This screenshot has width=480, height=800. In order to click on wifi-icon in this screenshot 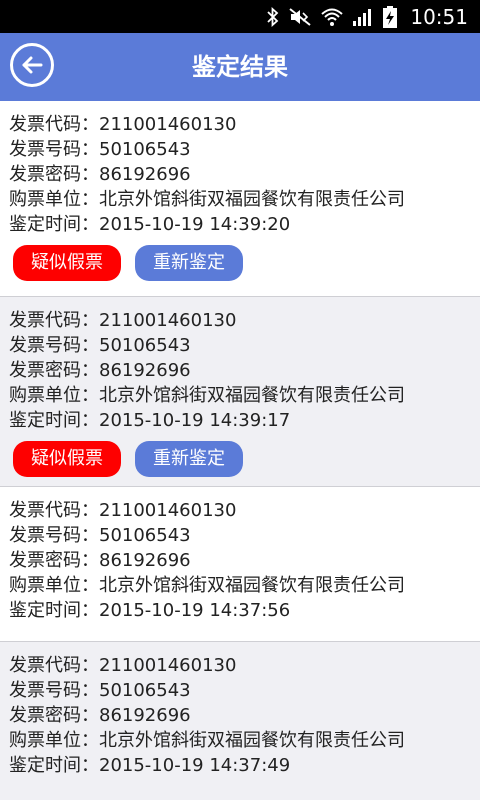, I will do `click(332, 17)`.